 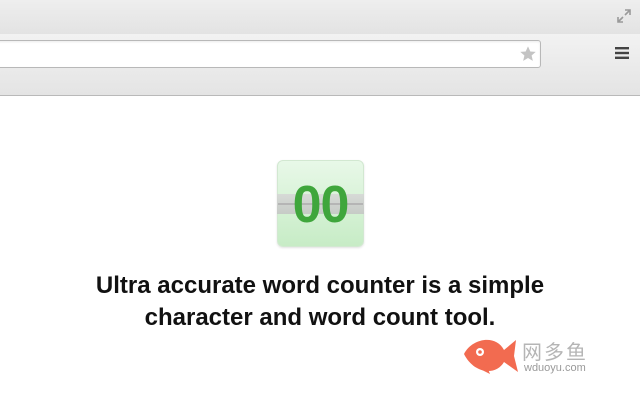 I want to click on address-bar, so click(x=270, y=54).